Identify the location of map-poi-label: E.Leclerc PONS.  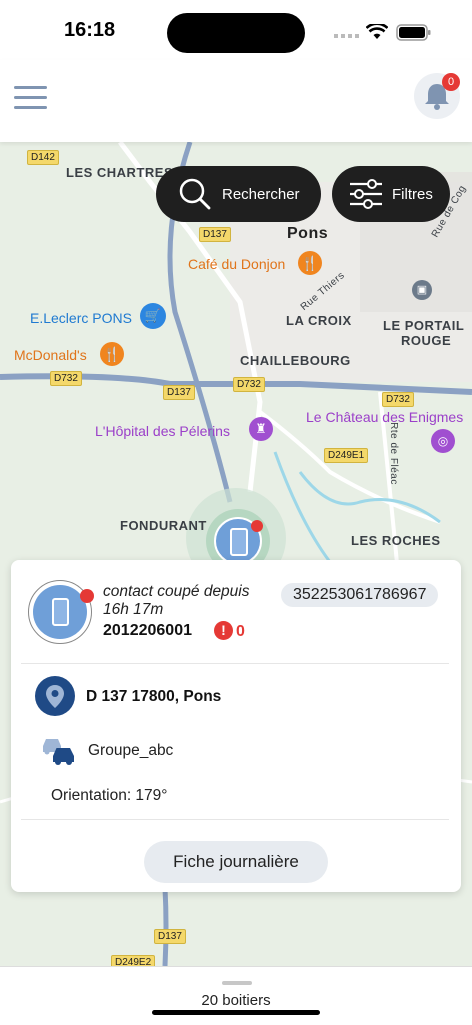
(81, 318).